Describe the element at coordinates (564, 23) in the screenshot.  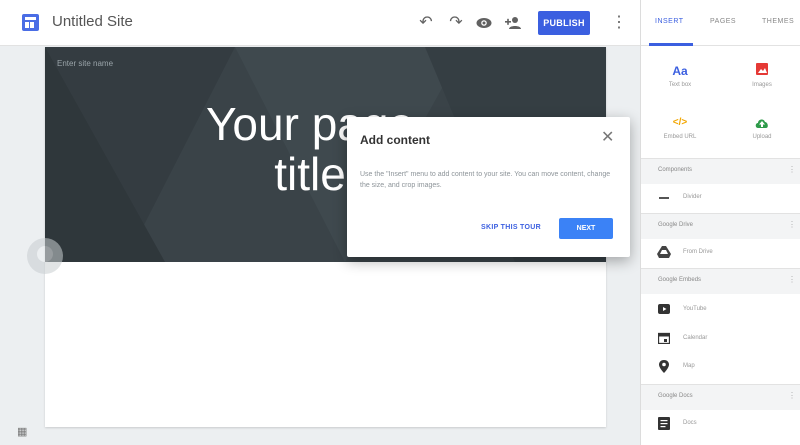
I see `publish-button: PUBLISH` at that location.